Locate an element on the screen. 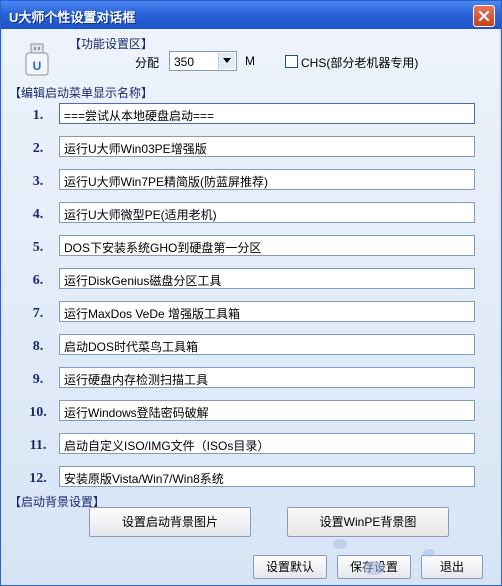 The width and height of the screenshot is (502, 586). menu-entry-field: 启动DOS时代菜鸟工具箱 is located at coordinates (267, 344).